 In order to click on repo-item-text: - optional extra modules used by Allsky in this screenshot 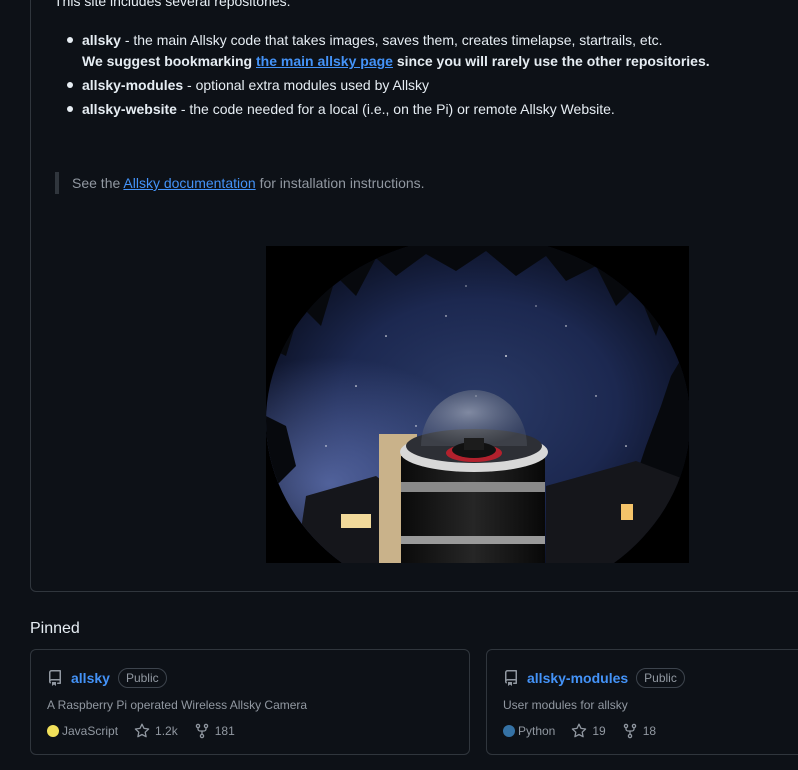, I will do `click(306, 85)`.